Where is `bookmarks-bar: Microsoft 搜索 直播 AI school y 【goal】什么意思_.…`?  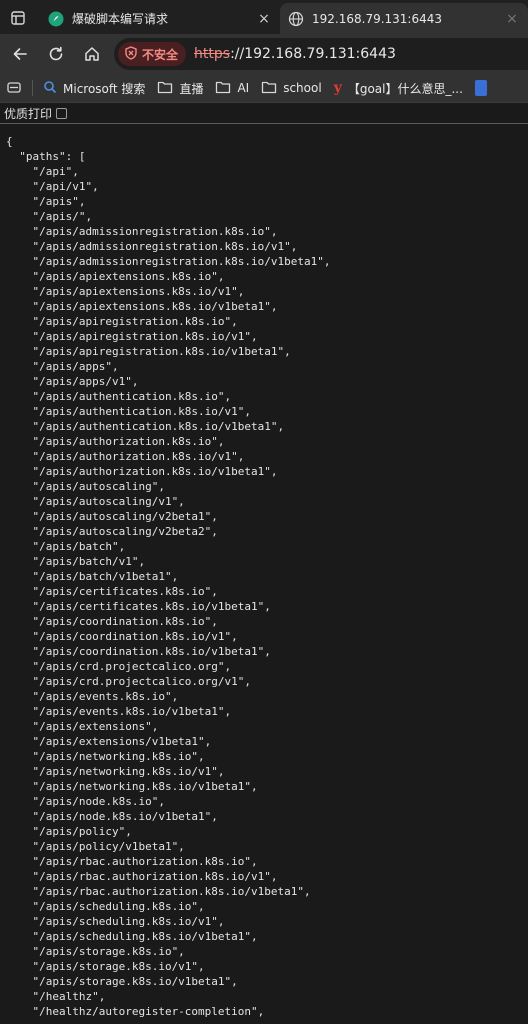 bookmarks-bar: Microsoft 搜索 直播 AI school y 【goal】什么意思_.… is located at coordinates (264, 88).